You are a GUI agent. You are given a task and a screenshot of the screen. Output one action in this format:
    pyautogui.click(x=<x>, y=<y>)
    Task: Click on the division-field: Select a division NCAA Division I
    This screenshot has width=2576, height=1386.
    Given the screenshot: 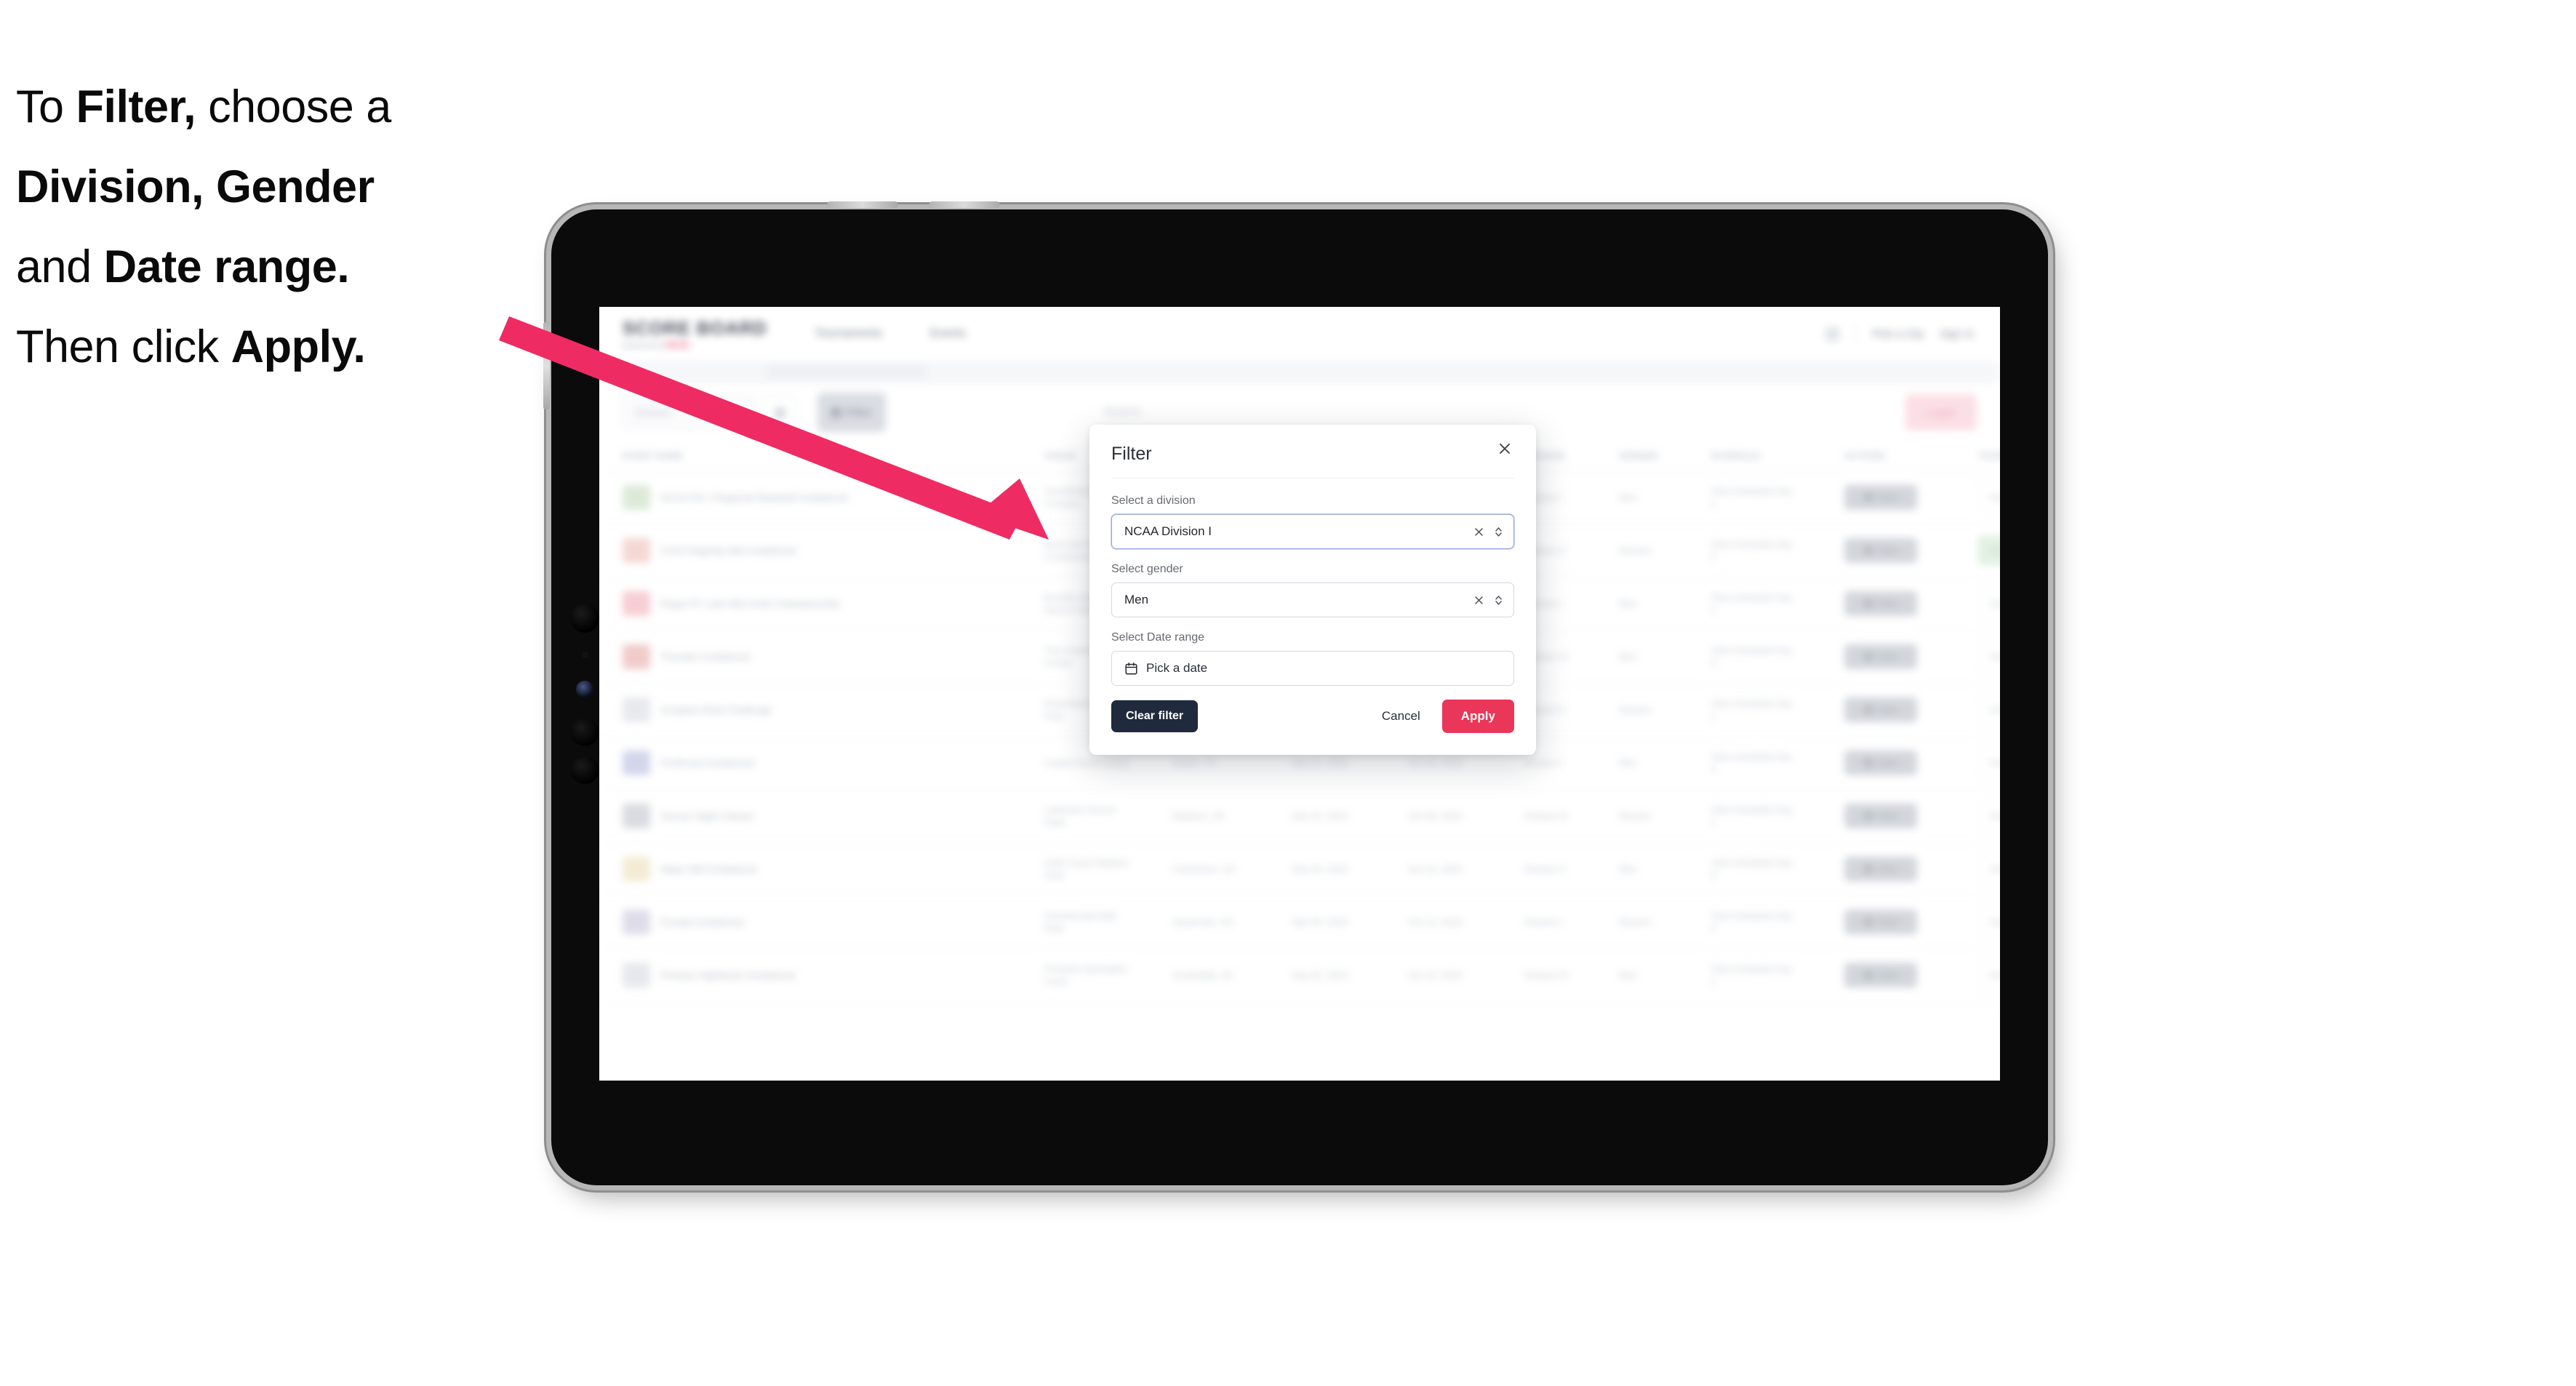 What is the action you would take?
    pyautogui.click(x=1312, y=522)
    